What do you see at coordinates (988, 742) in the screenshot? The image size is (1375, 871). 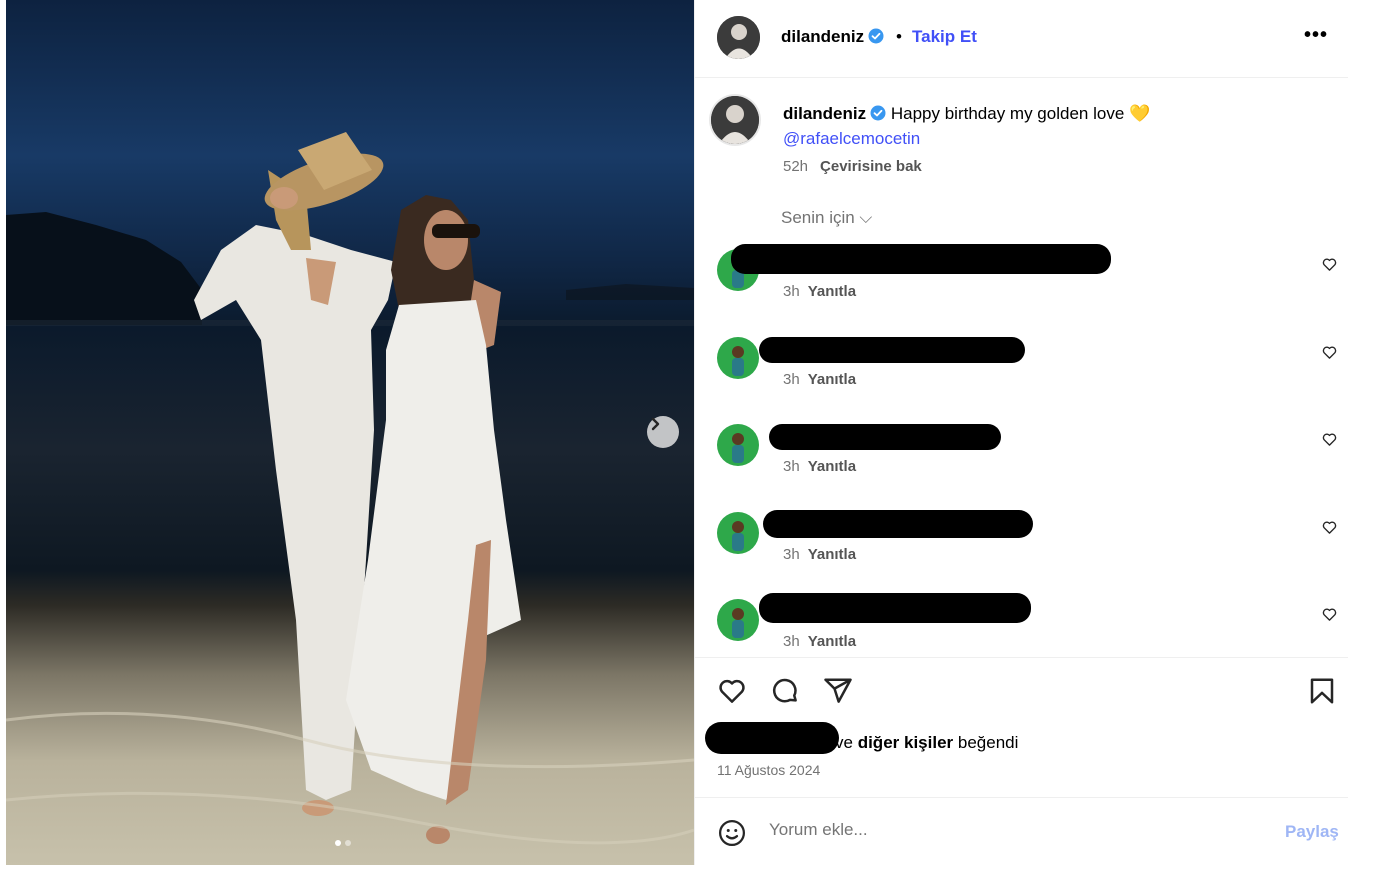 I see `likes-suffix-text: beğendi` at bounding box center [988, 742].